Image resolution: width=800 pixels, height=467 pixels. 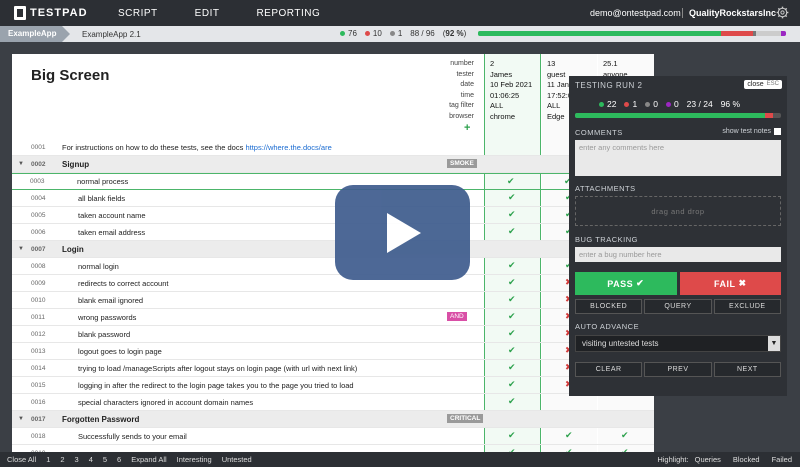 What do you see at coordinates (333, 232) in the screenshot?
I see `table-row: 0006taken email address✔✔` at bounding box center [333, 232].